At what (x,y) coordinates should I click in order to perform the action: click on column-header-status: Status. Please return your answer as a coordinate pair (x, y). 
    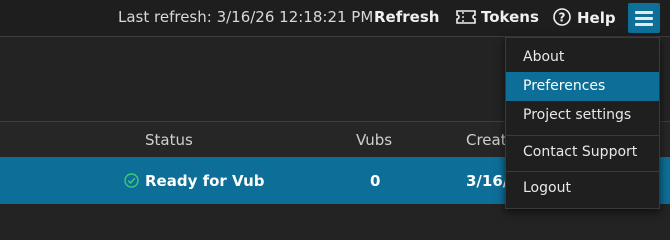
    Looking at the image, I should click on (169, 140).